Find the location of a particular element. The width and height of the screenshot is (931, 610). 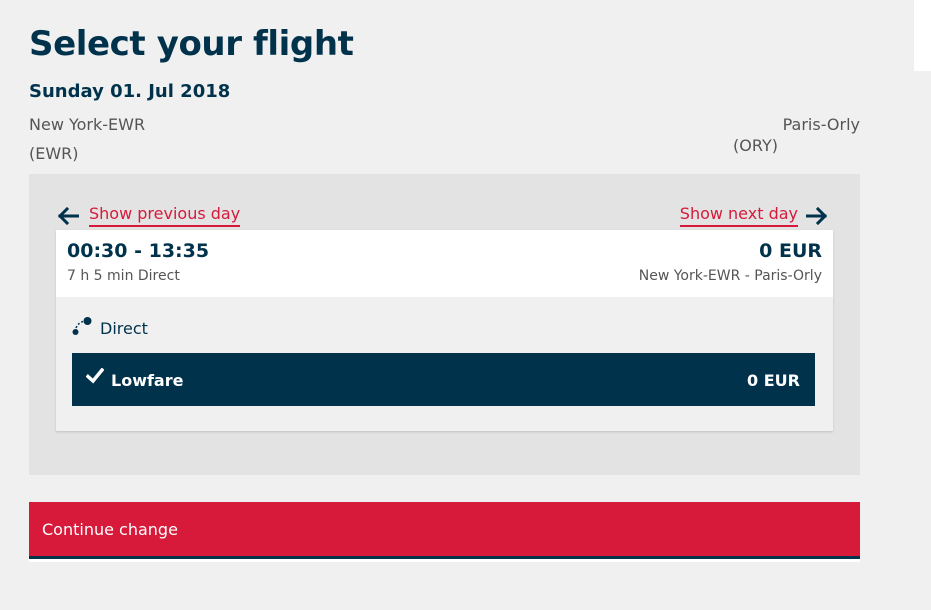

stops-info: Direct is located at coordinates (110, 328).